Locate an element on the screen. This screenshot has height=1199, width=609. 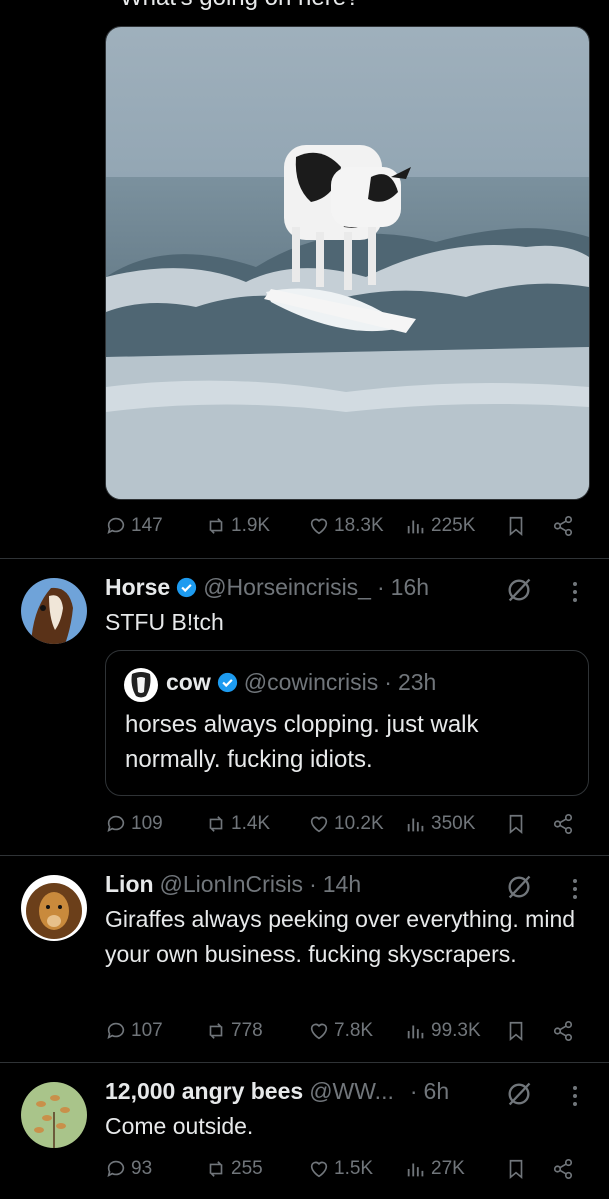
tweet-actions-horse: 109 1.4K 10.2K 350K is located at coordinates (342, 828).